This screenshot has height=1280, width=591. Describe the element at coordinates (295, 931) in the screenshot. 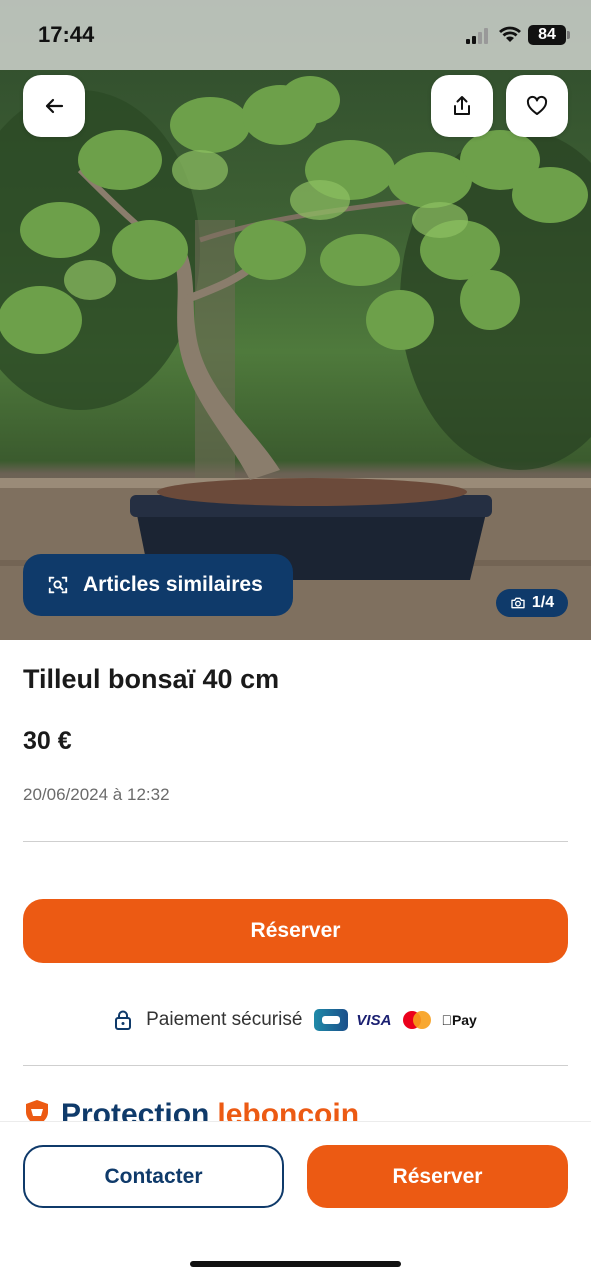

I see `reserve-button: Réserver` at that location.